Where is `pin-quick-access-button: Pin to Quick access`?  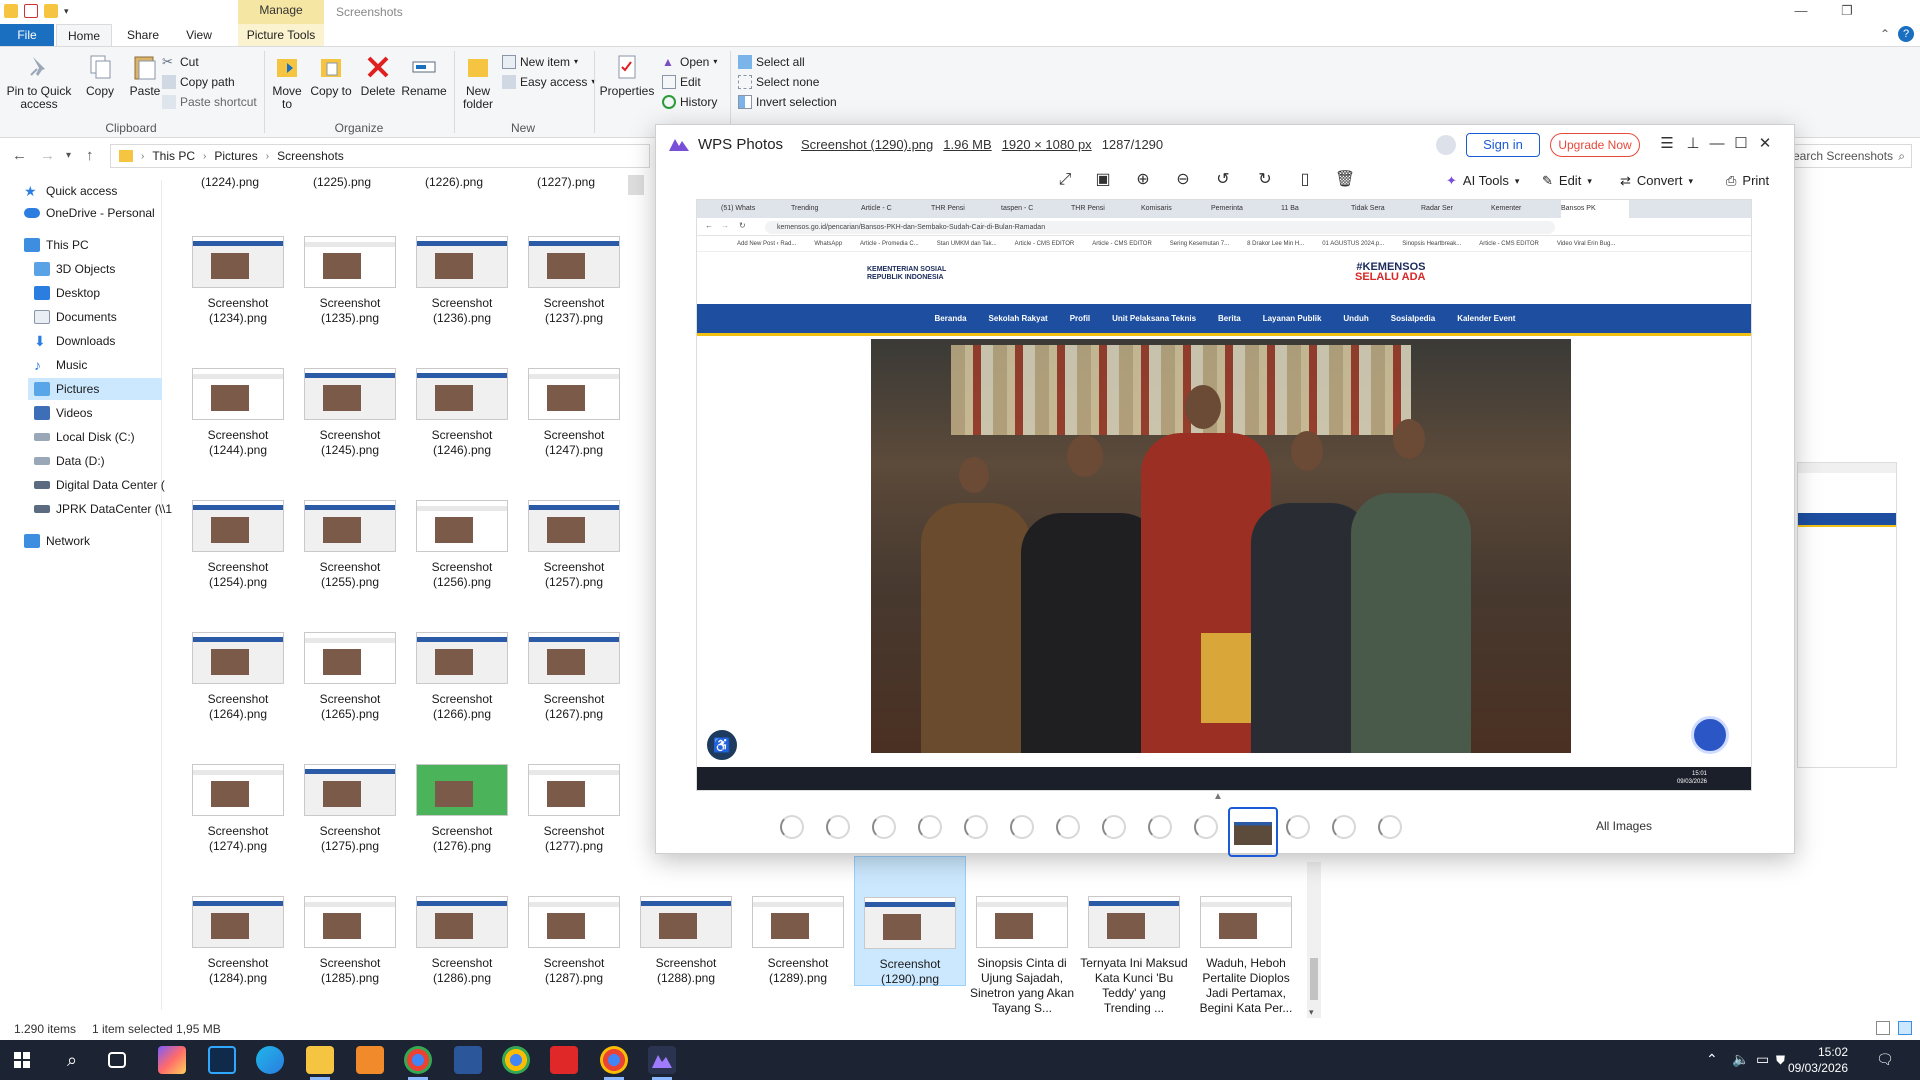
pin-quick-access-button: Pin to Quick access is located at coordinates (39, 82).